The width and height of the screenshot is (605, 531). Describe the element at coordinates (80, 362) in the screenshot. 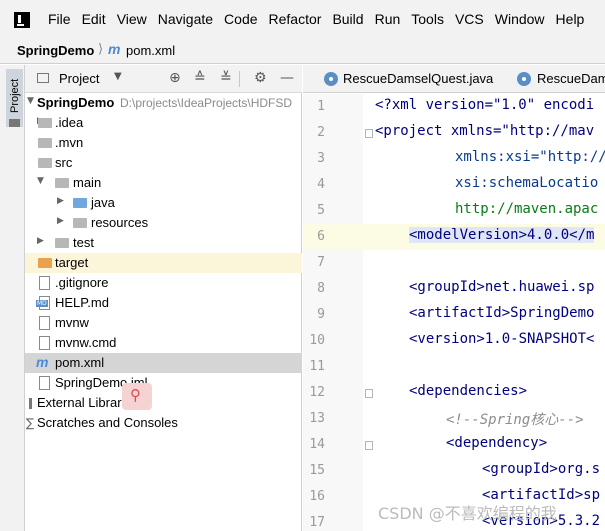

I see `tree-item-label: pom.xml` at that location.